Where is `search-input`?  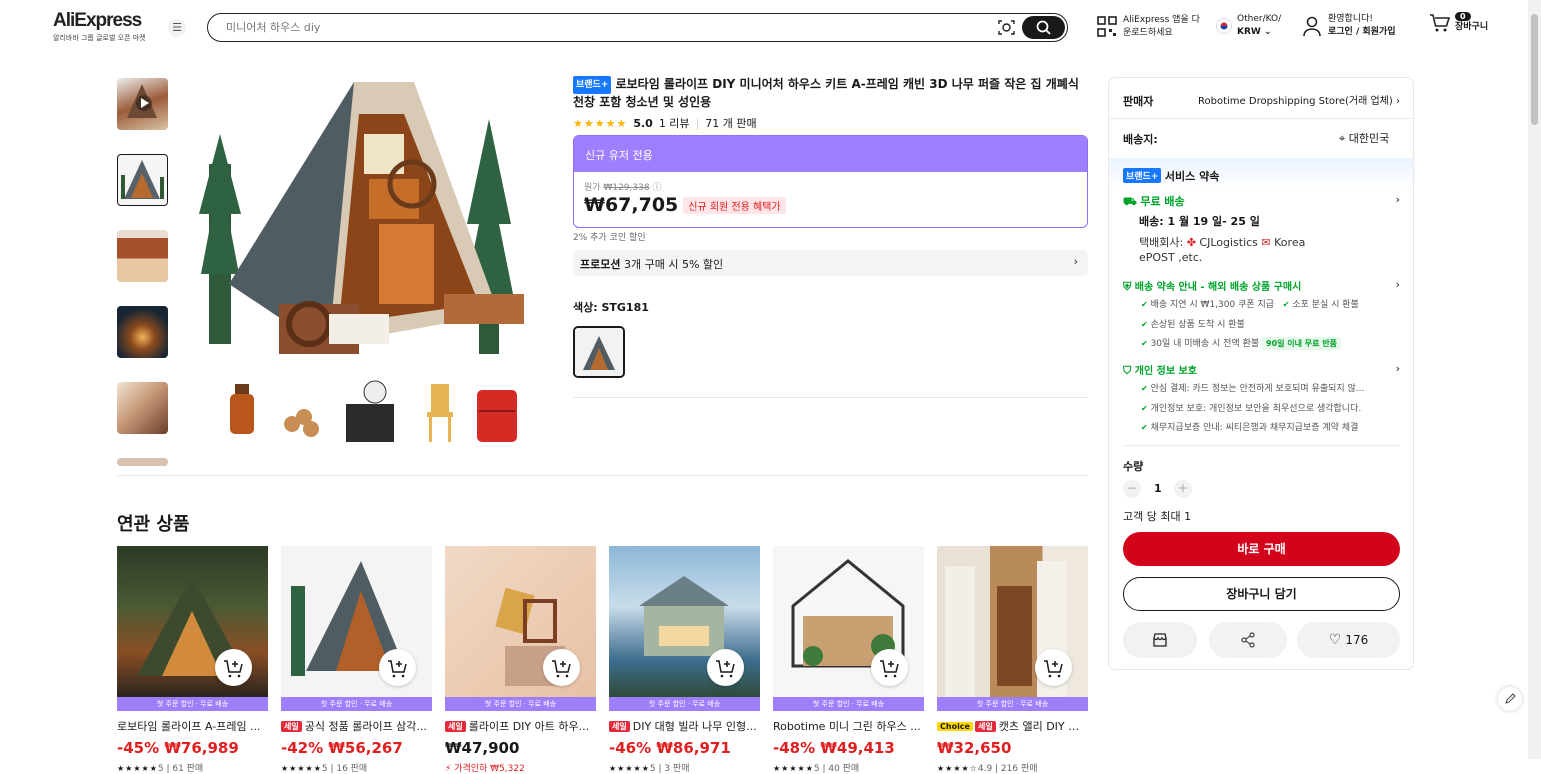 search-input is located at coordinates (586, 27).